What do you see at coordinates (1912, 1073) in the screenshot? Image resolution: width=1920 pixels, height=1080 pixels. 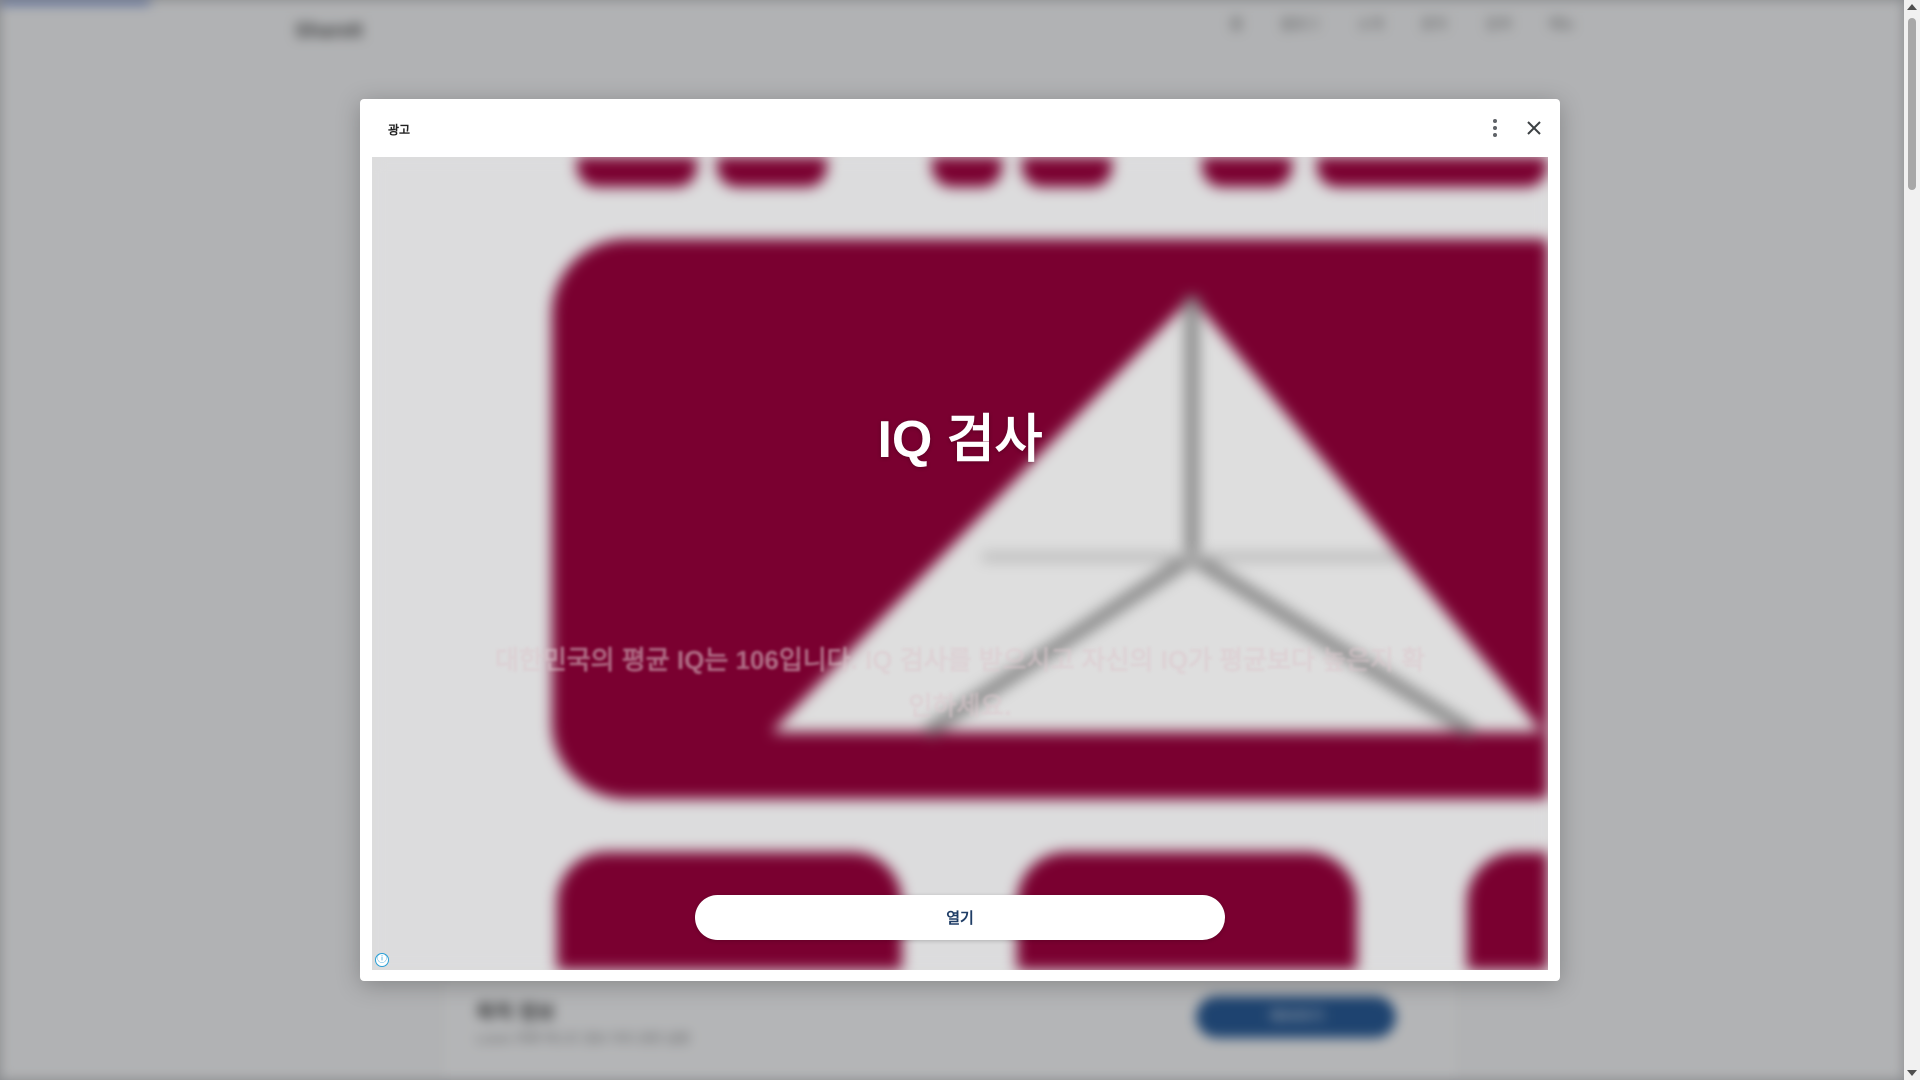 I see `scroll-down-icon` at bounding box center [1912, 1073].